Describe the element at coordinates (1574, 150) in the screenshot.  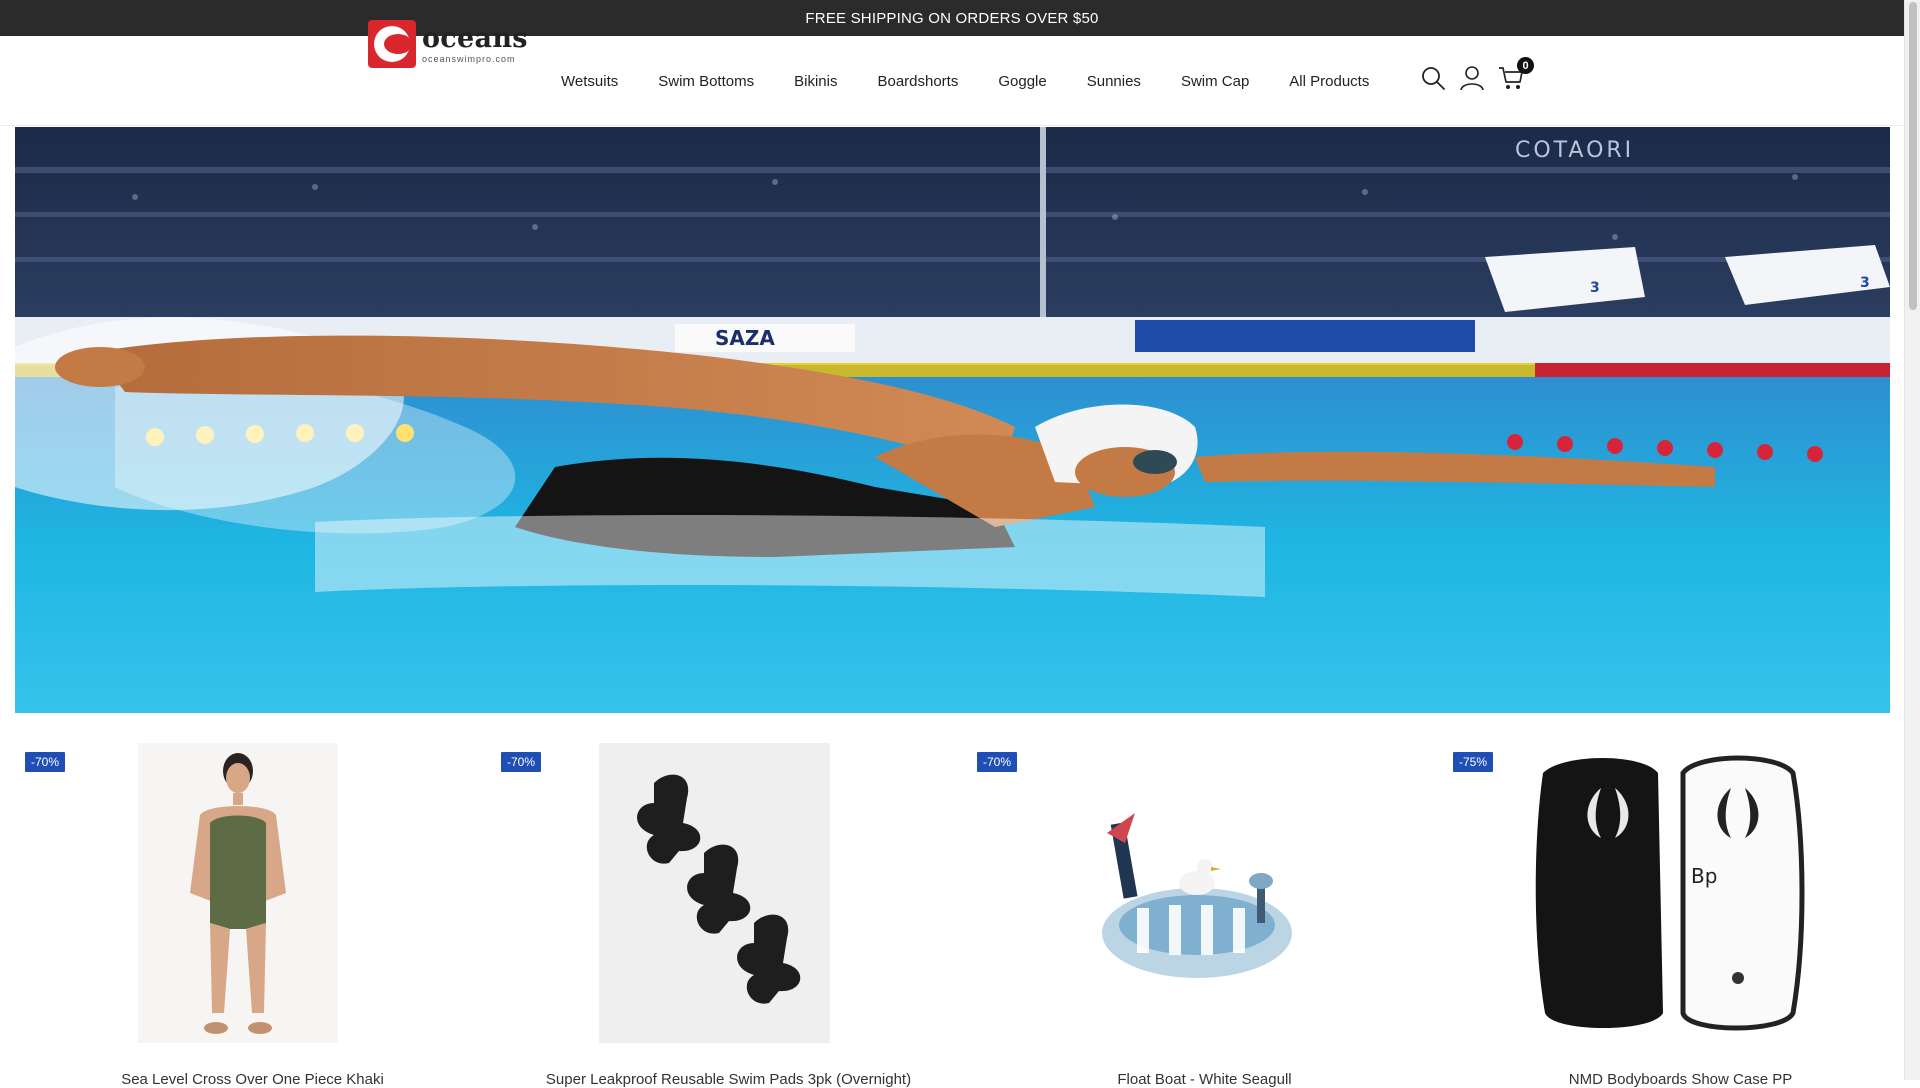
I see `hero-banner-text: COTAORI` at that location.